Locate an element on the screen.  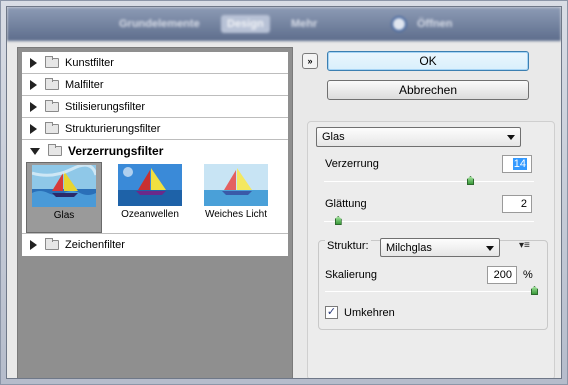
thumbnail-label: Weiches Licht is located at coordinates (236, 214).